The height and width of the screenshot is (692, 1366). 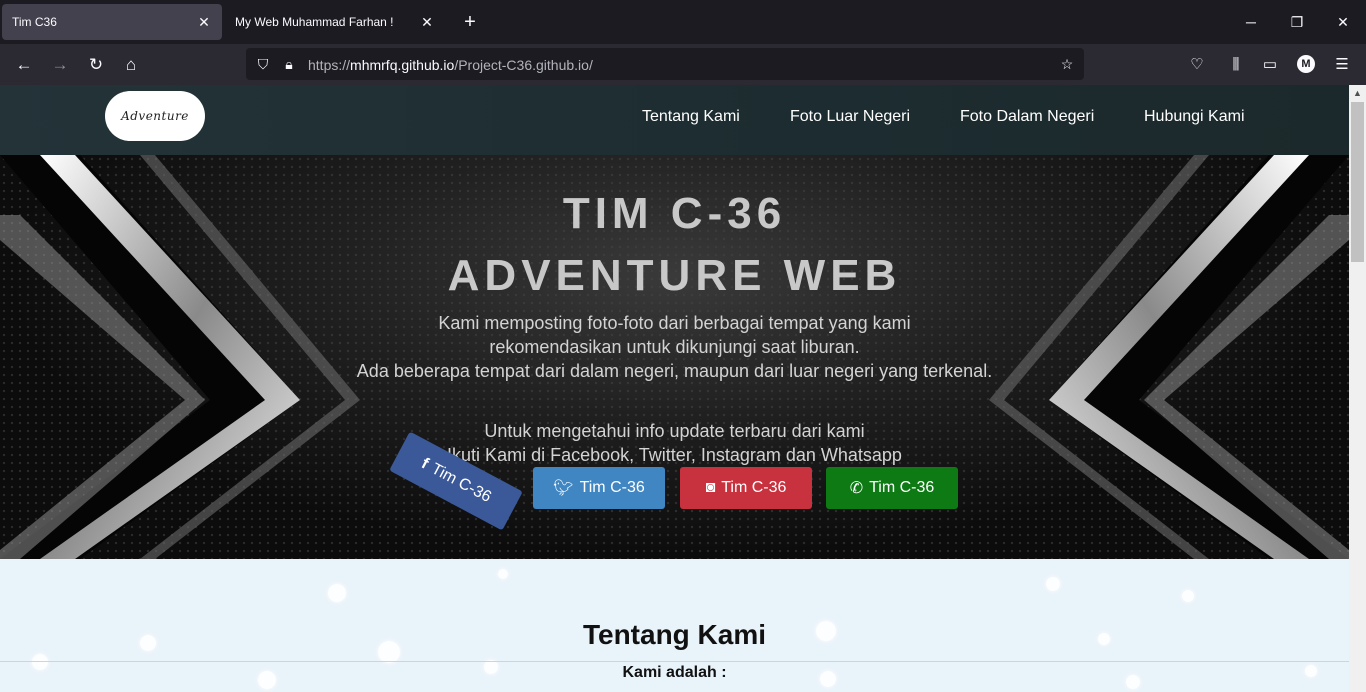 What do you see at coordinates (60, 65) in the screenshot?
I see `forward-icon: →` at bounding box center [60, 65].